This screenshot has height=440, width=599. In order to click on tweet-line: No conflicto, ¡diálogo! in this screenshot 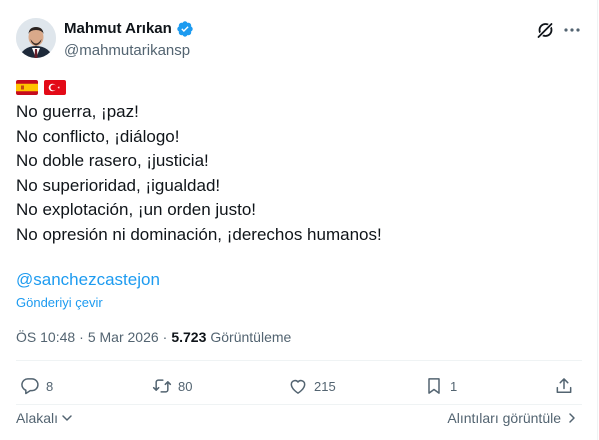, I will do `click(98, 136)`.